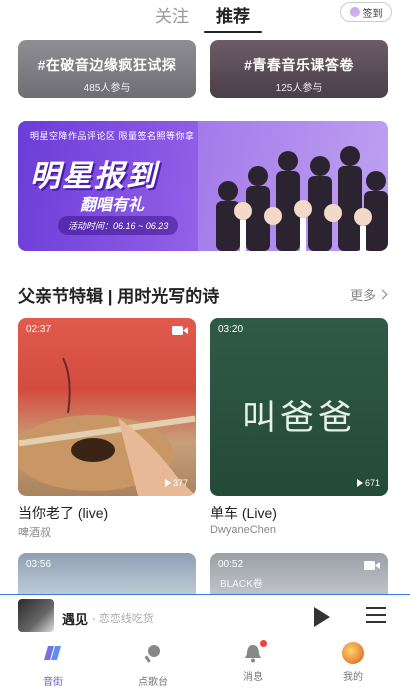 The height and width of the screenshot is (690, 410). Describe the element at coordinates (112, 136) in the screenshot. I see `banner-subtitle: 明星空降作品评论区 限量签名照等你拿` at that location.